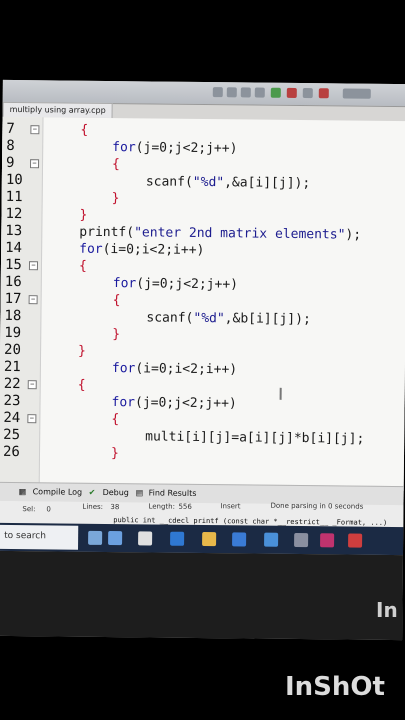 This screenshot has width=405, height=720. What do you see at coordinates (240, 234) in the screenshot?
I see `code-token: "enter 2nd matrix elements"` at bounding box center [240, 234].